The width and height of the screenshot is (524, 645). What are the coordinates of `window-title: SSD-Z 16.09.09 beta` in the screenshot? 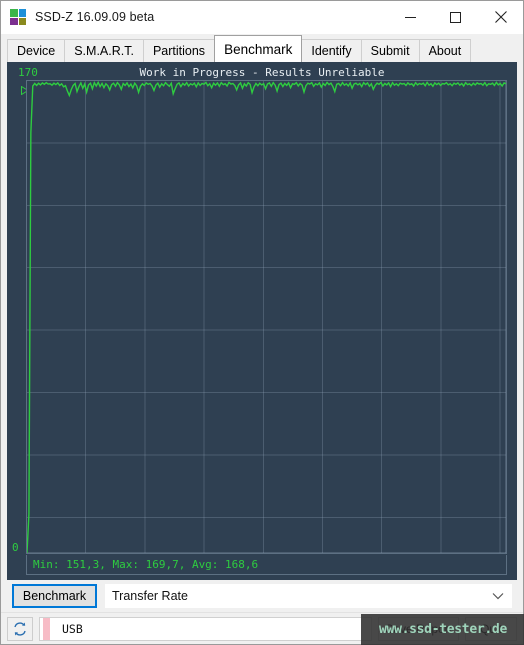 It's located at (95, 17).